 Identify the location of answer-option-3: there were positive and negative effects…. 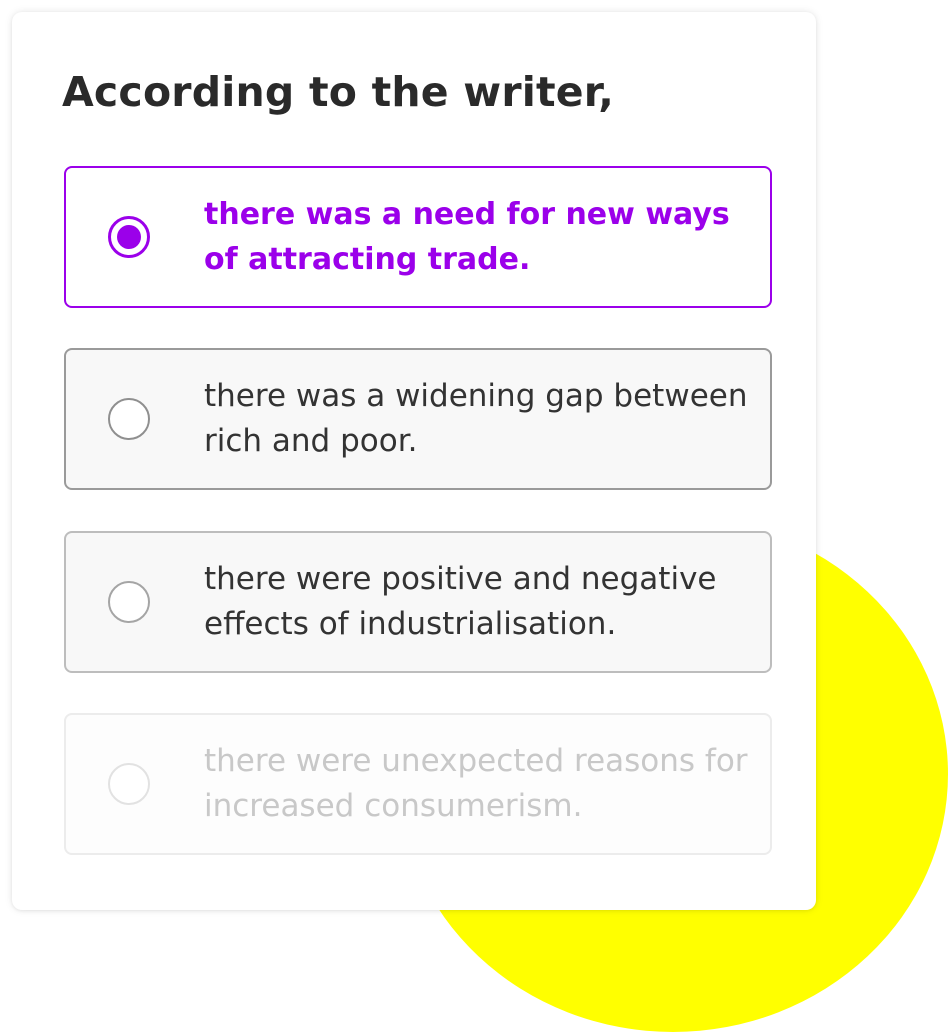
(418, 602).